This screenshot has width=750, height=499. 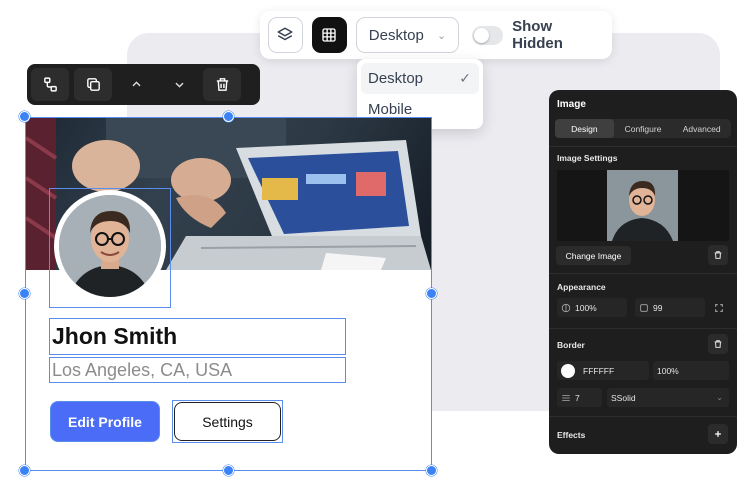 I want to click on opacity-value: 100%, so click(x=586, y=307).